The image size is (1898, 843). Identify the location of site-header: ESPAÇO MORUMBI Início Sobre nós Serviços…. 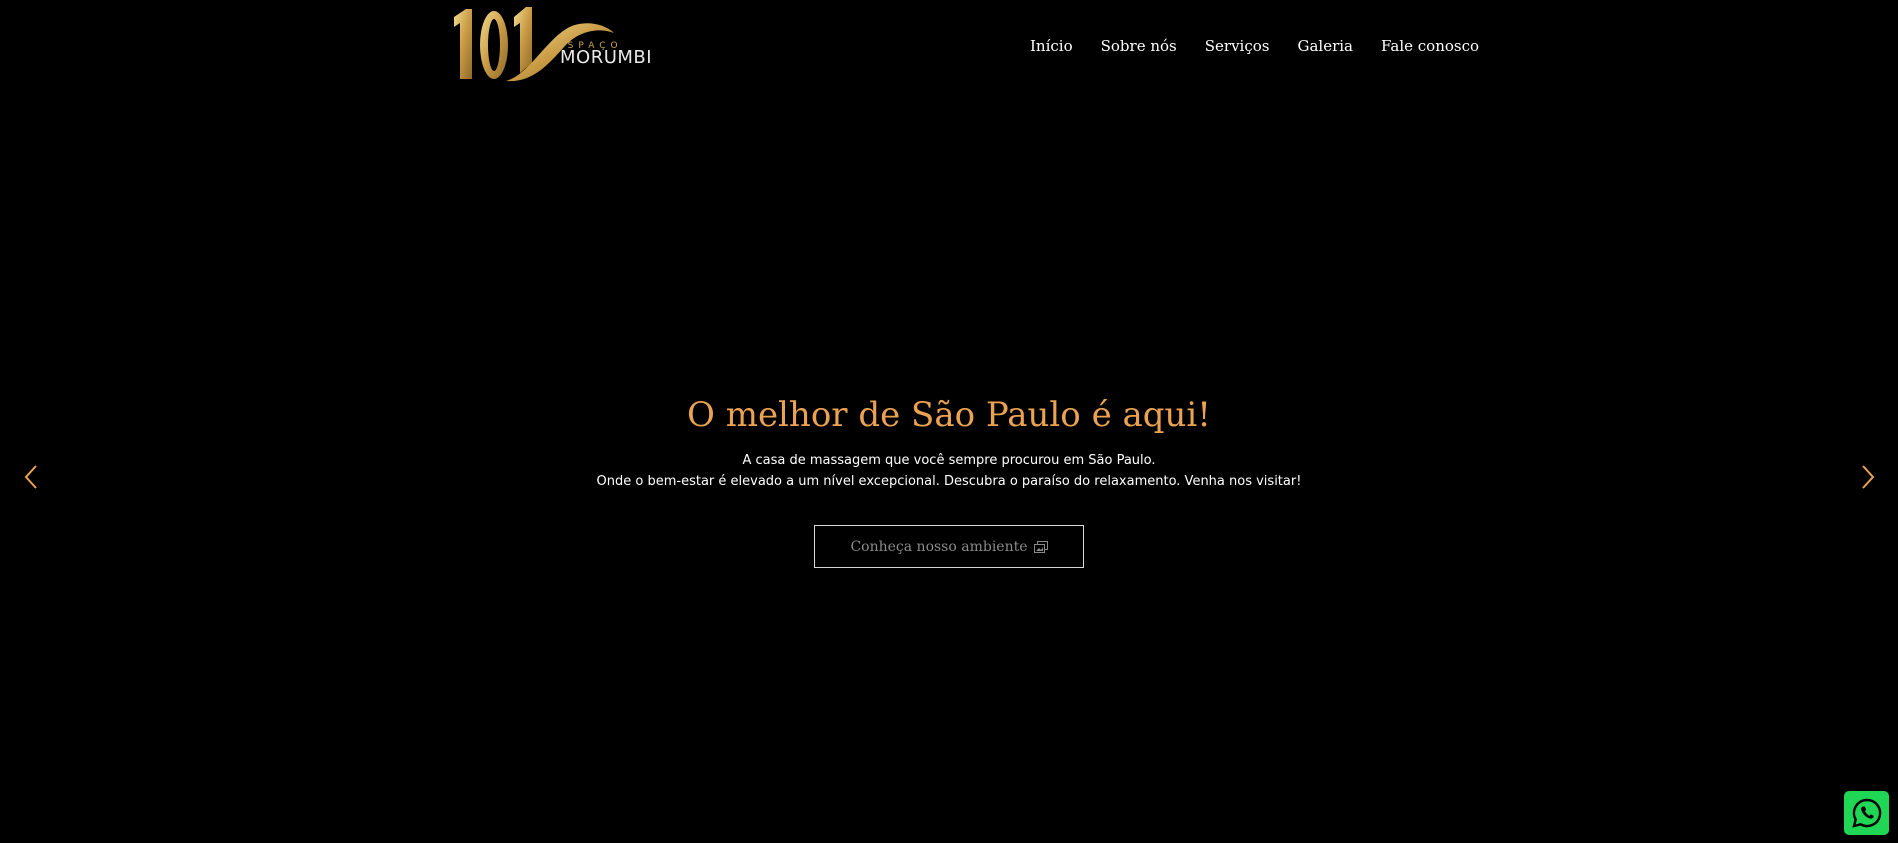
(949, 48).